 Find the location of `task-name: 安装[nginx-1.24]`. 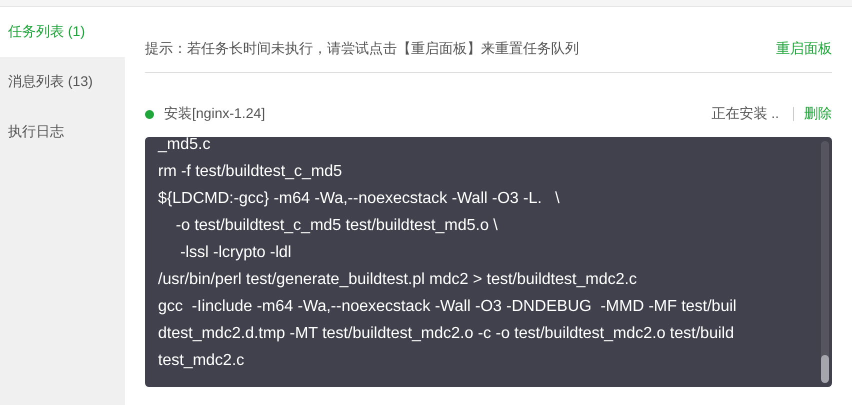

task-name: 安装[nginx-1.24] is located at coordinates (215, 114).